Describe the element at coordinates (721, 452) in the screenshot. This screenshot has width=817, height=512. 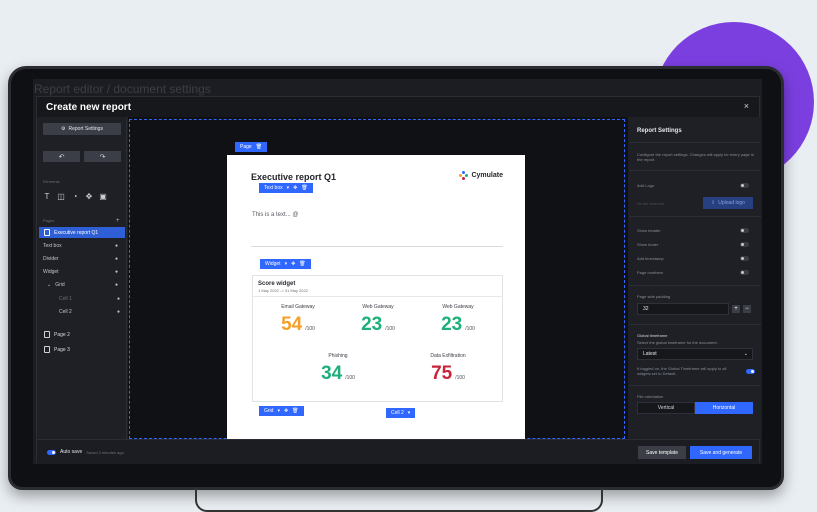
I see `save-and-generate-button: Save and generate` at that location.